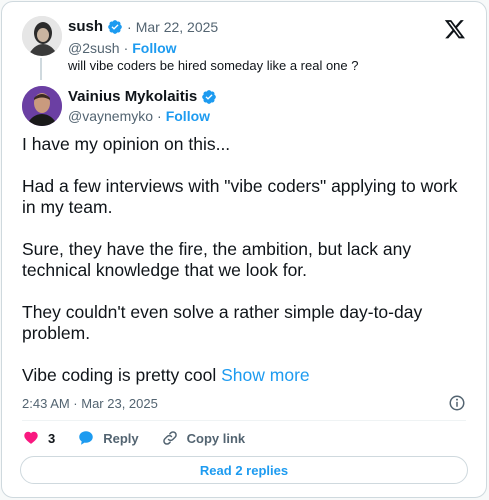 Image resolution: width=489 pixels, height=500 pixels. Describe the element at coordinates (121, 438) in the screenshot. I see `reply-label: Reply` at that location.